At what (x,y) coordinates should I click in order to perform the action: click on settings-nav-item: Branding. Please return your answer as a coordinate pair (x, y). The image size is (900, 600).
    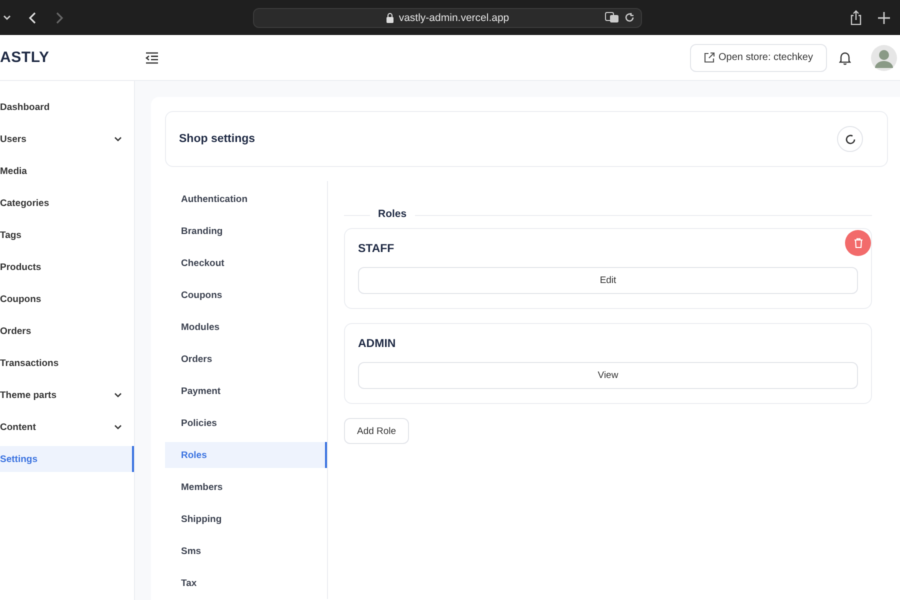
    Looking at the image, I should click on (246, 231).